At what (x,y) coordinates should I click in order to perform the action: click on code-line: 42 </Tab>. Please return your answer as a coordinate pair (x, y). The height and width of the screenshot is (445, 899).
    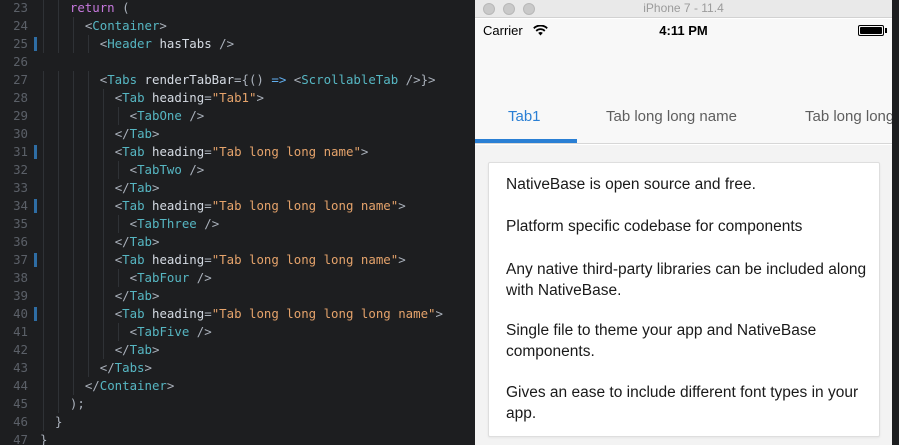
    Looking at the image, I should click on (237, 350).